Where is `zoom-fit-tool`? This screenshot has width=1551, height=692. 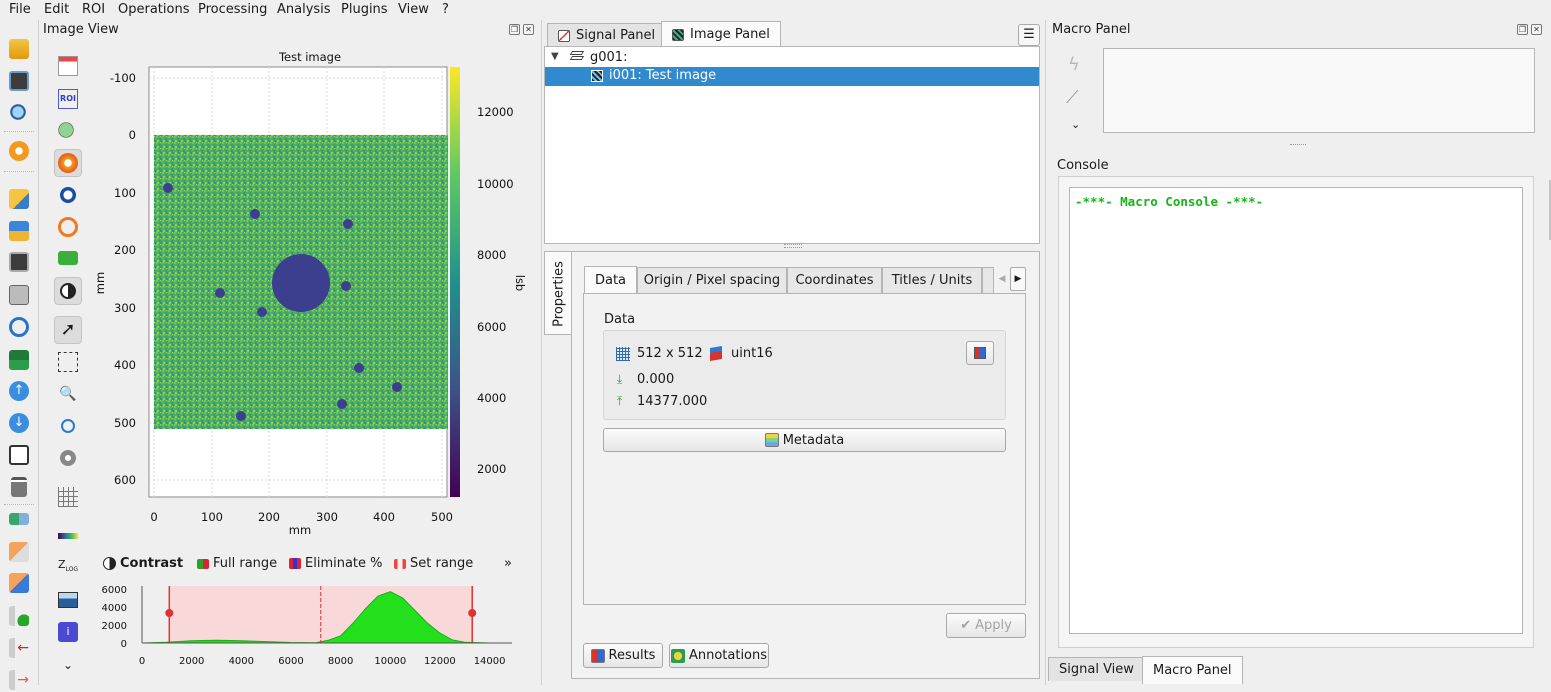
zoom-fit-tool is located at coordinates (68, 426).